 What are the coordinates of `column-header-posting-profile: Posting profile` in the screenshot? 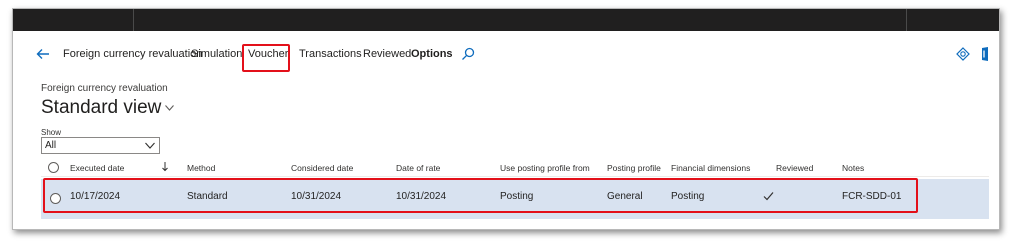 It's located at (634, 168).